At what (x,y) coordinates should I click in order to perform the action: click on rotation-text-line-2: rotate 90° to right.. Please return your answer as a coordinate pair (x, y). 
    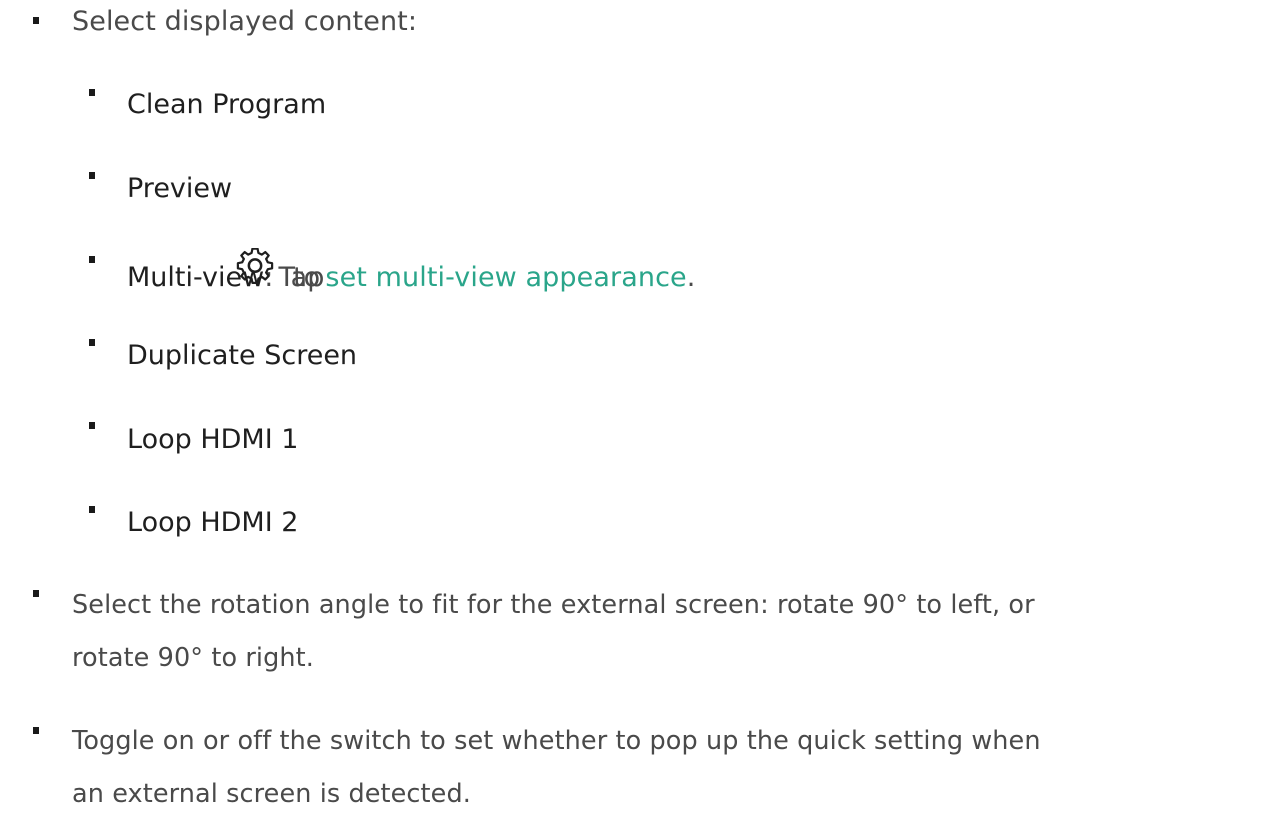
    Looking at the image, I should click on (193, 658).